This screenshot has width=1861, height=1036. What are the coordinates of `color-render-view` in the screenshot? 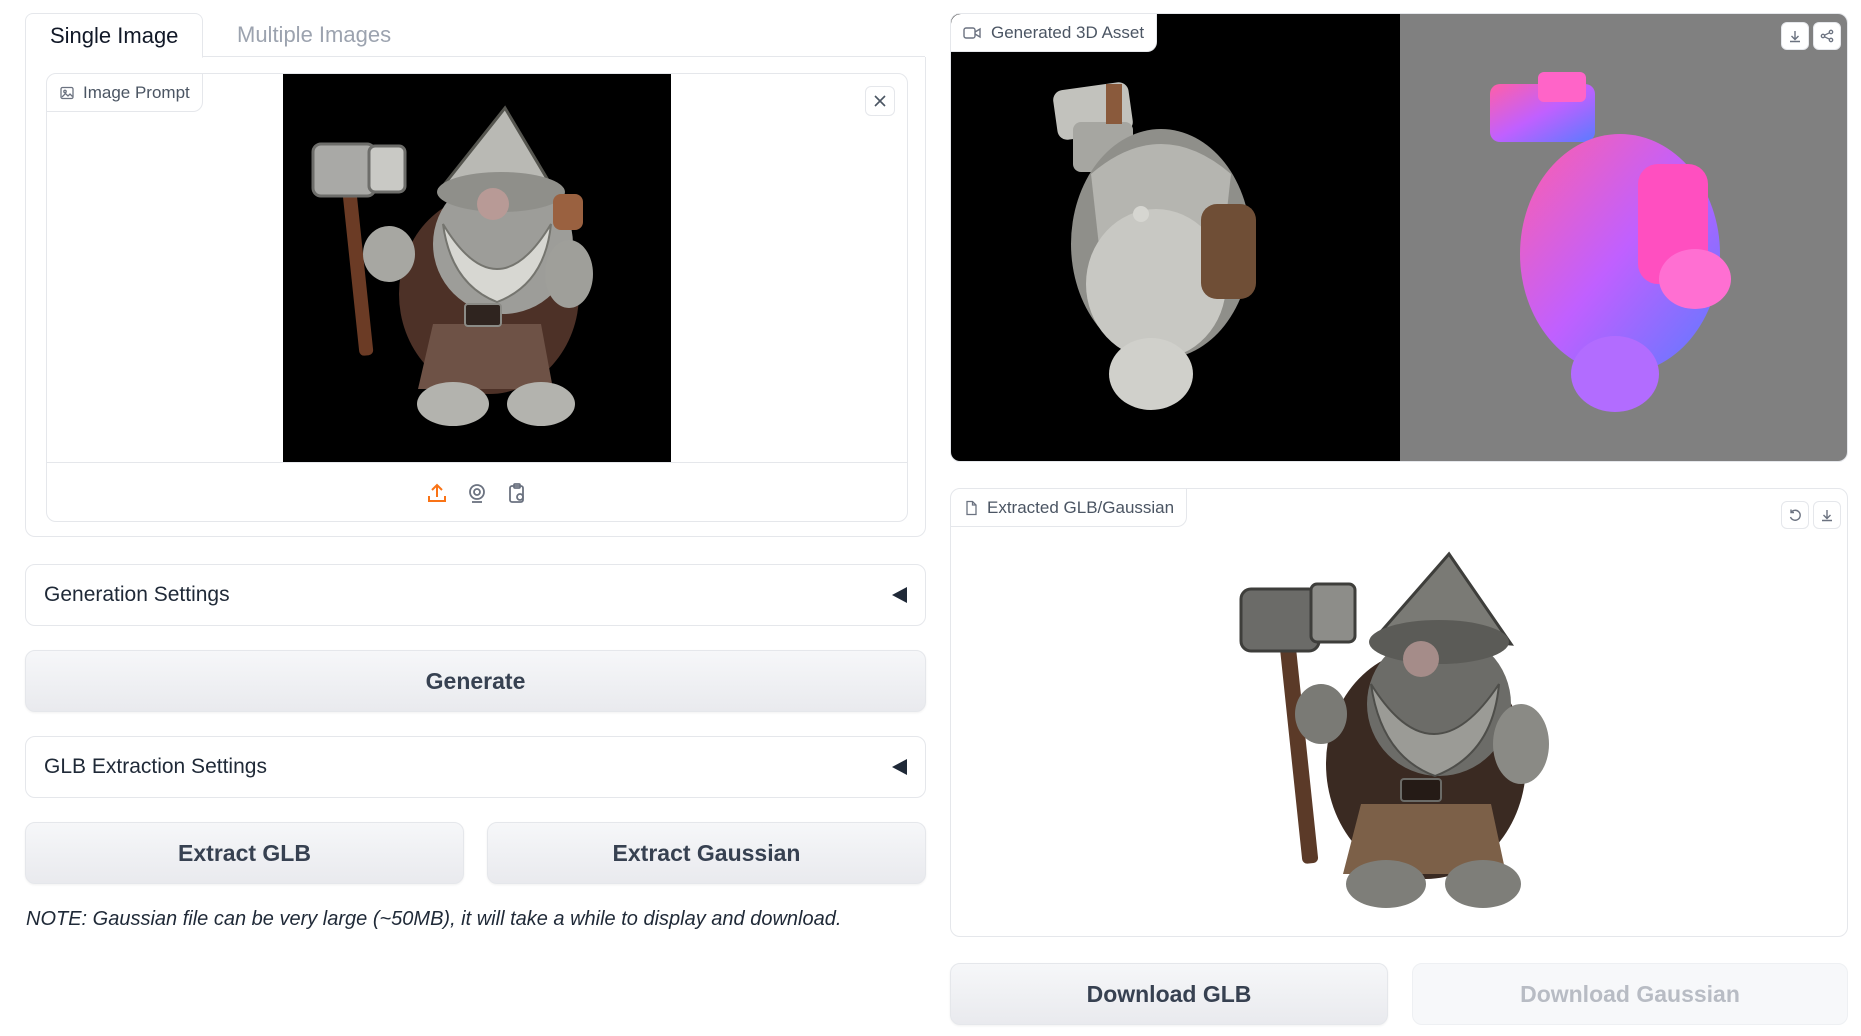 It's located at (1175, 237).